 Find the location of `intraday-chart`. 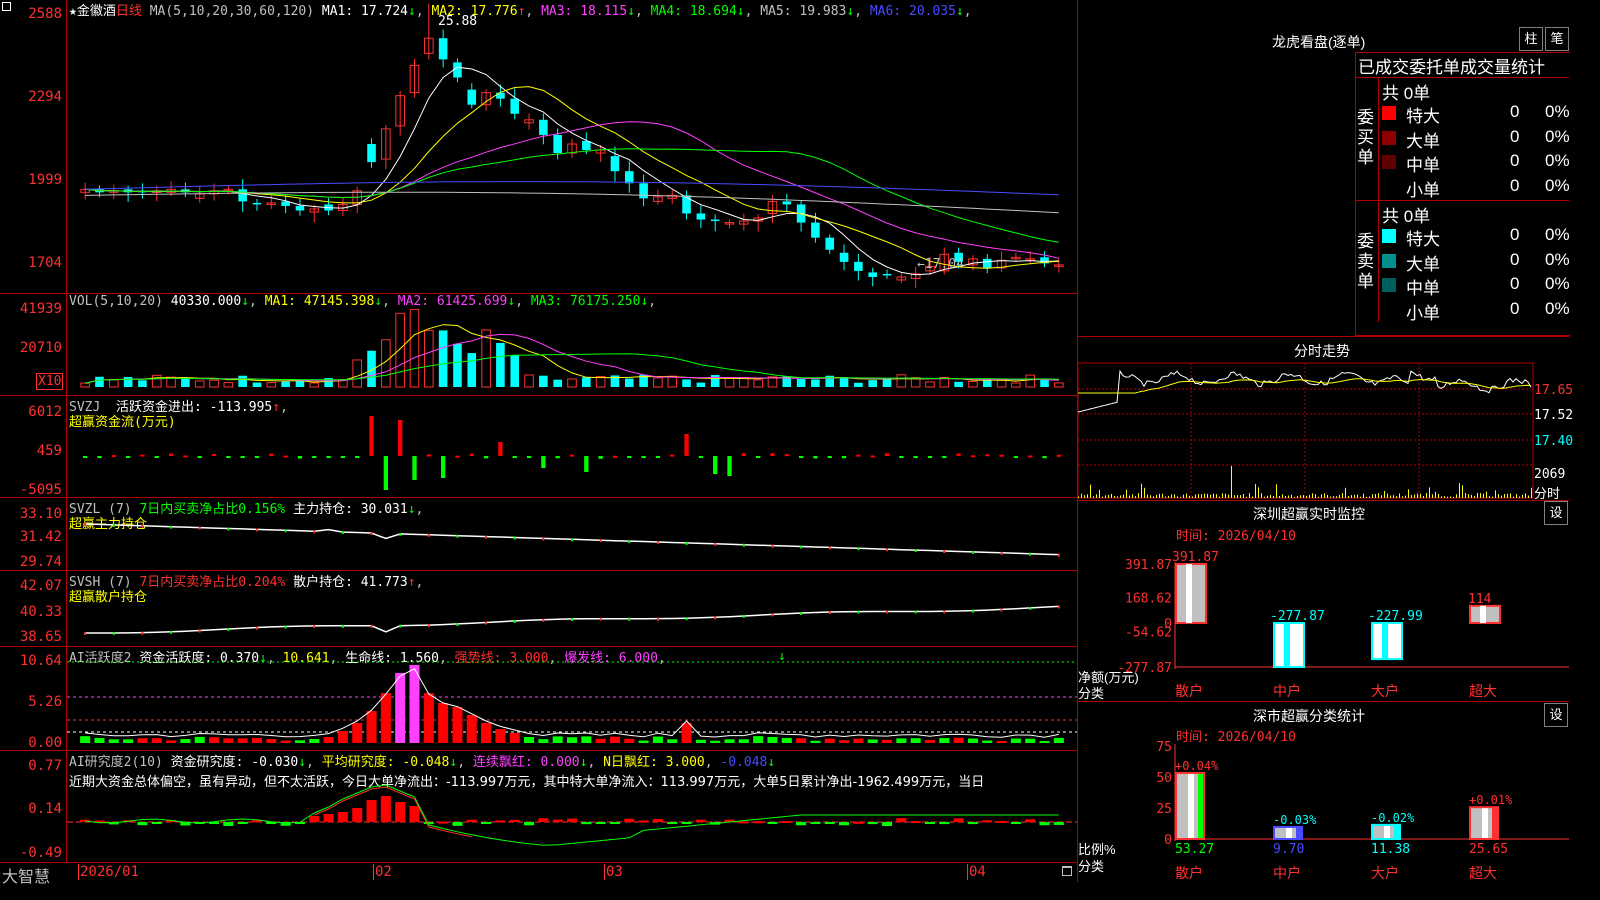

intraday-chart is located at coordinates (1323, 418).